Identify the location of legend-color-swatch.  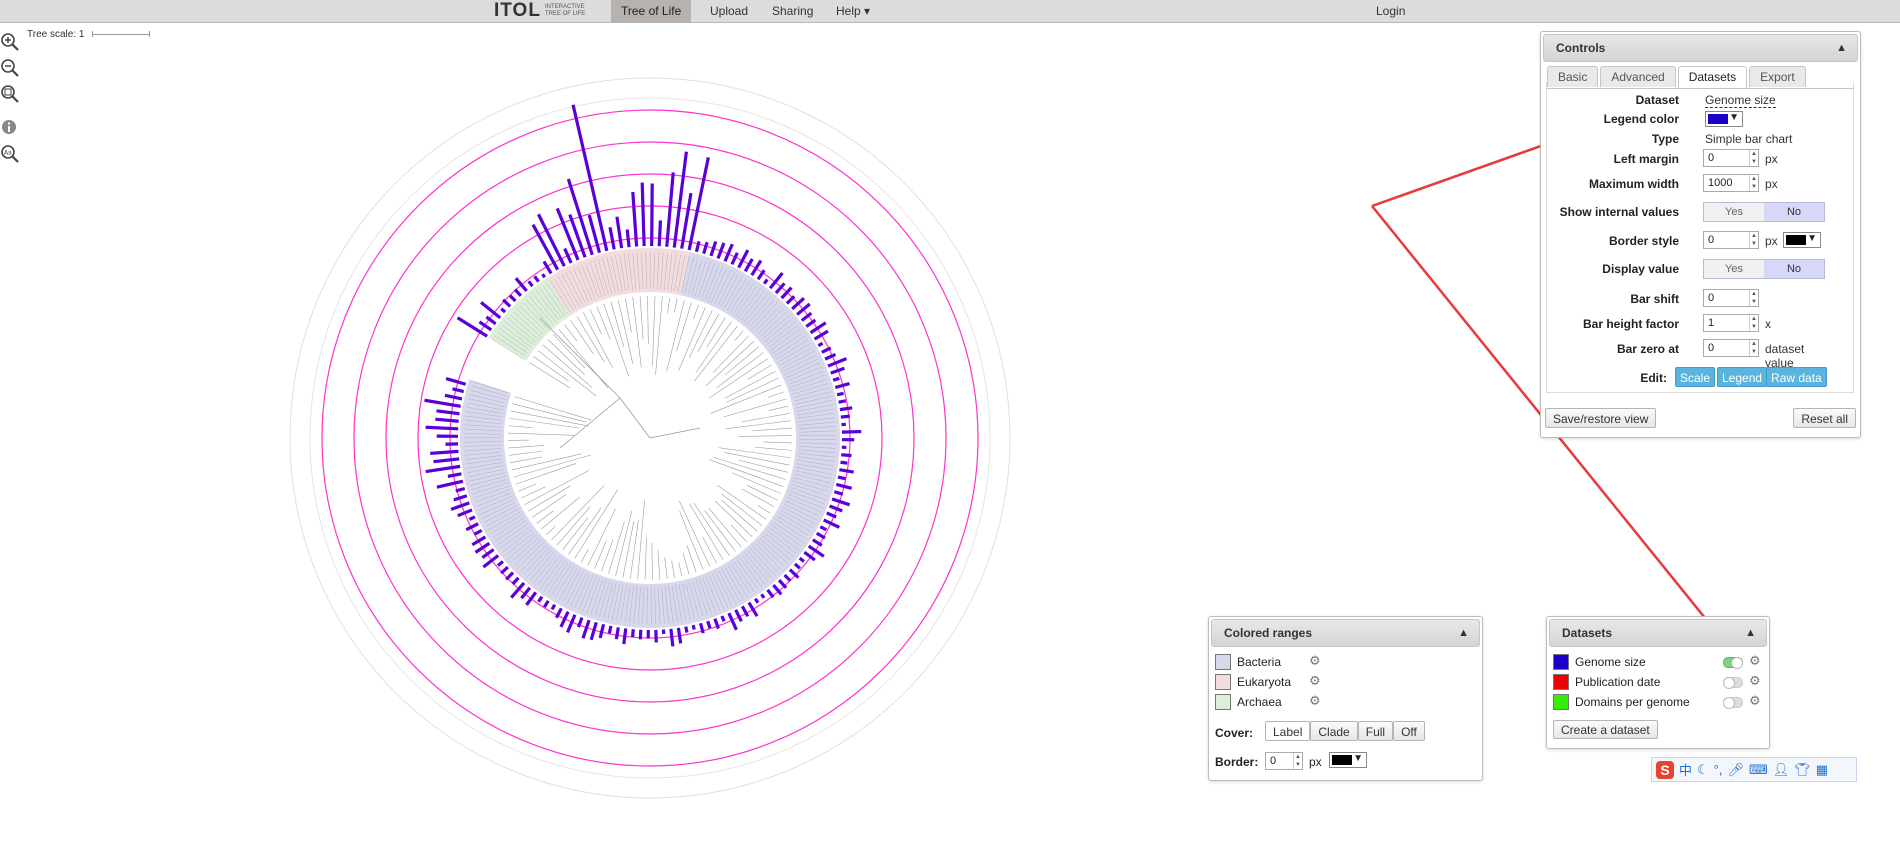
(1718, 119).